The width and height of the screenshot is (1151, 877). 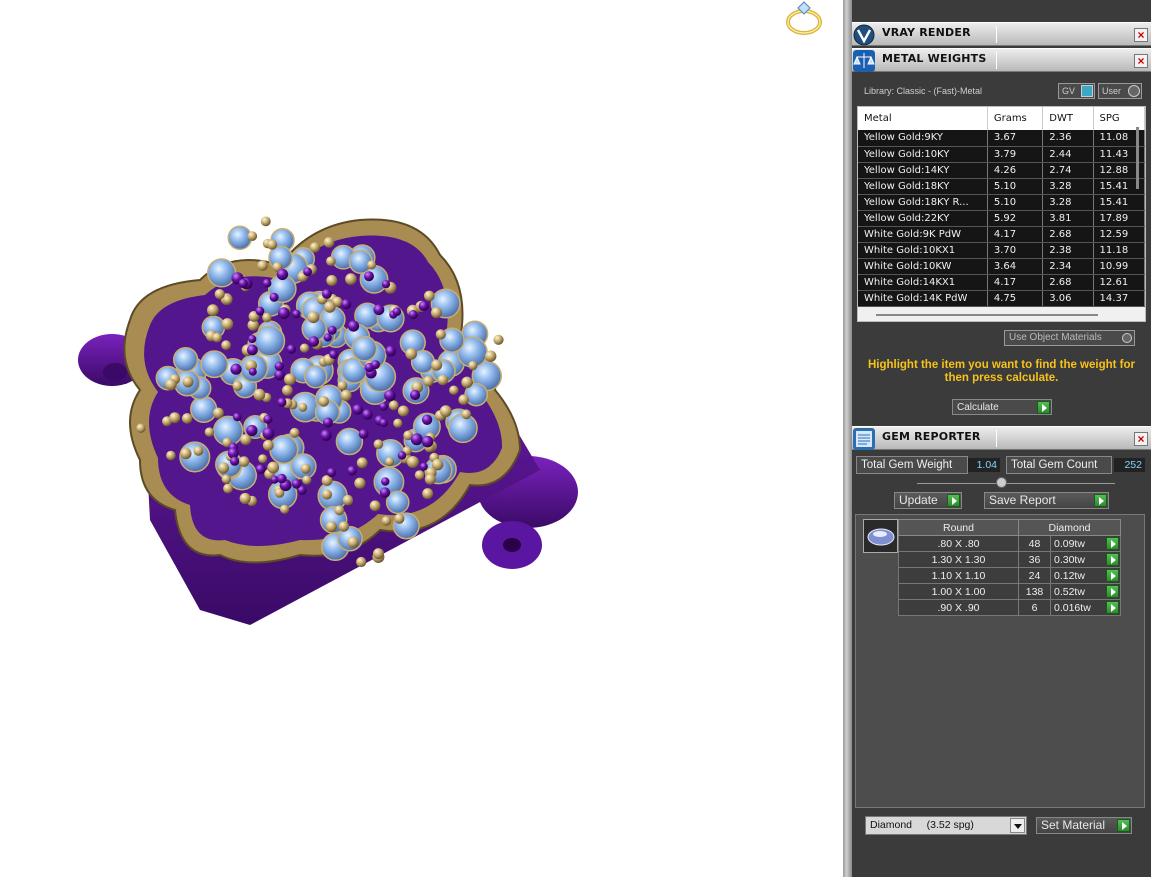 What do you see at coordinates (804, 20) in the screenshot?
I see `ring-icon` at bounding box center [804, 20].